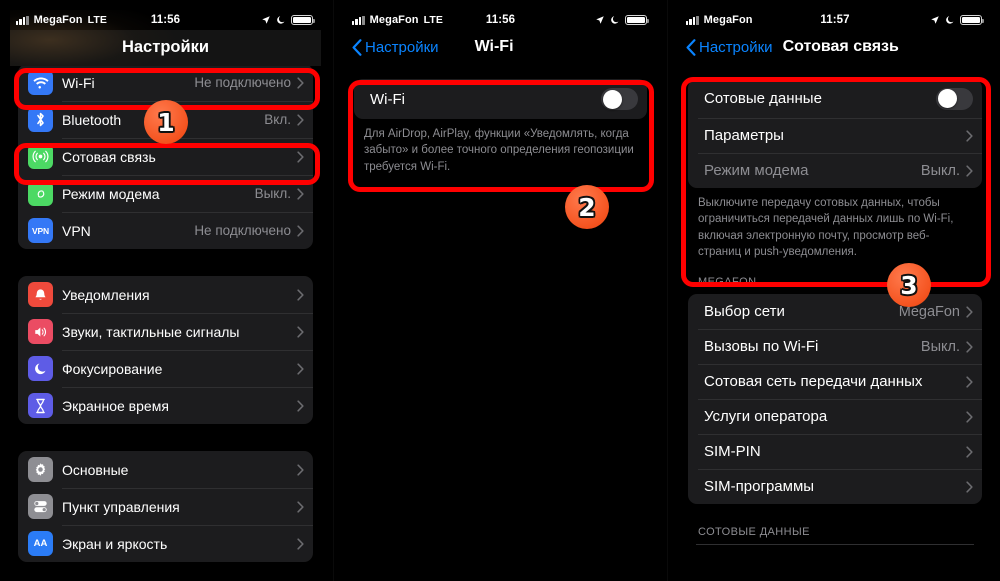 The image size is (1000, 581). I want to click on vpn-icon: VPN, so click(40, 230).